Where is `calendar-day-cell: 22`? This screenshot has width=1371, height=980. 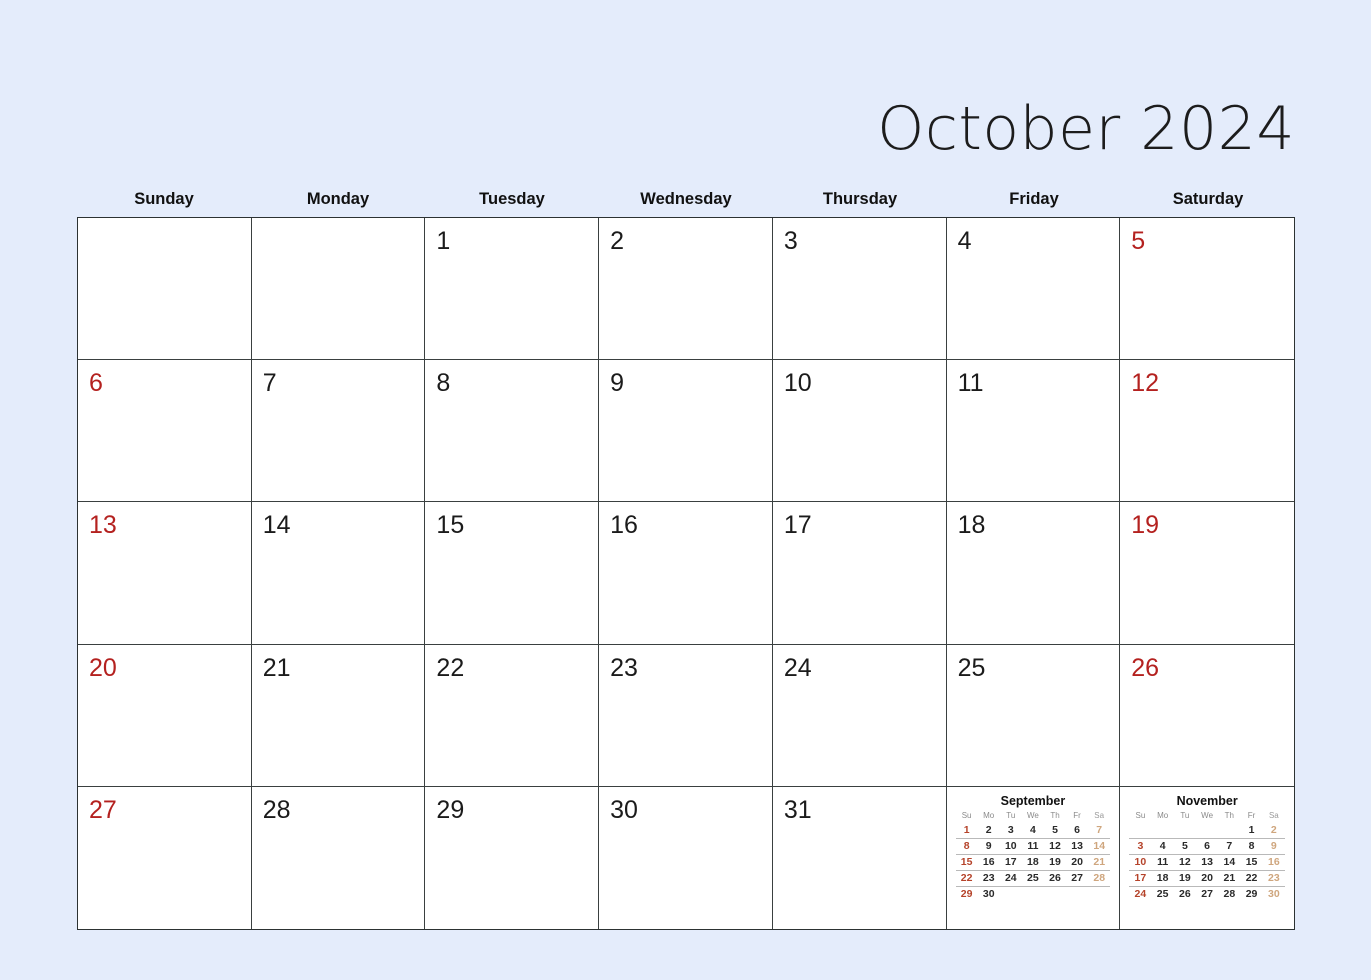
calendar-day-cell: 22 is located at coordinates (512, 715).